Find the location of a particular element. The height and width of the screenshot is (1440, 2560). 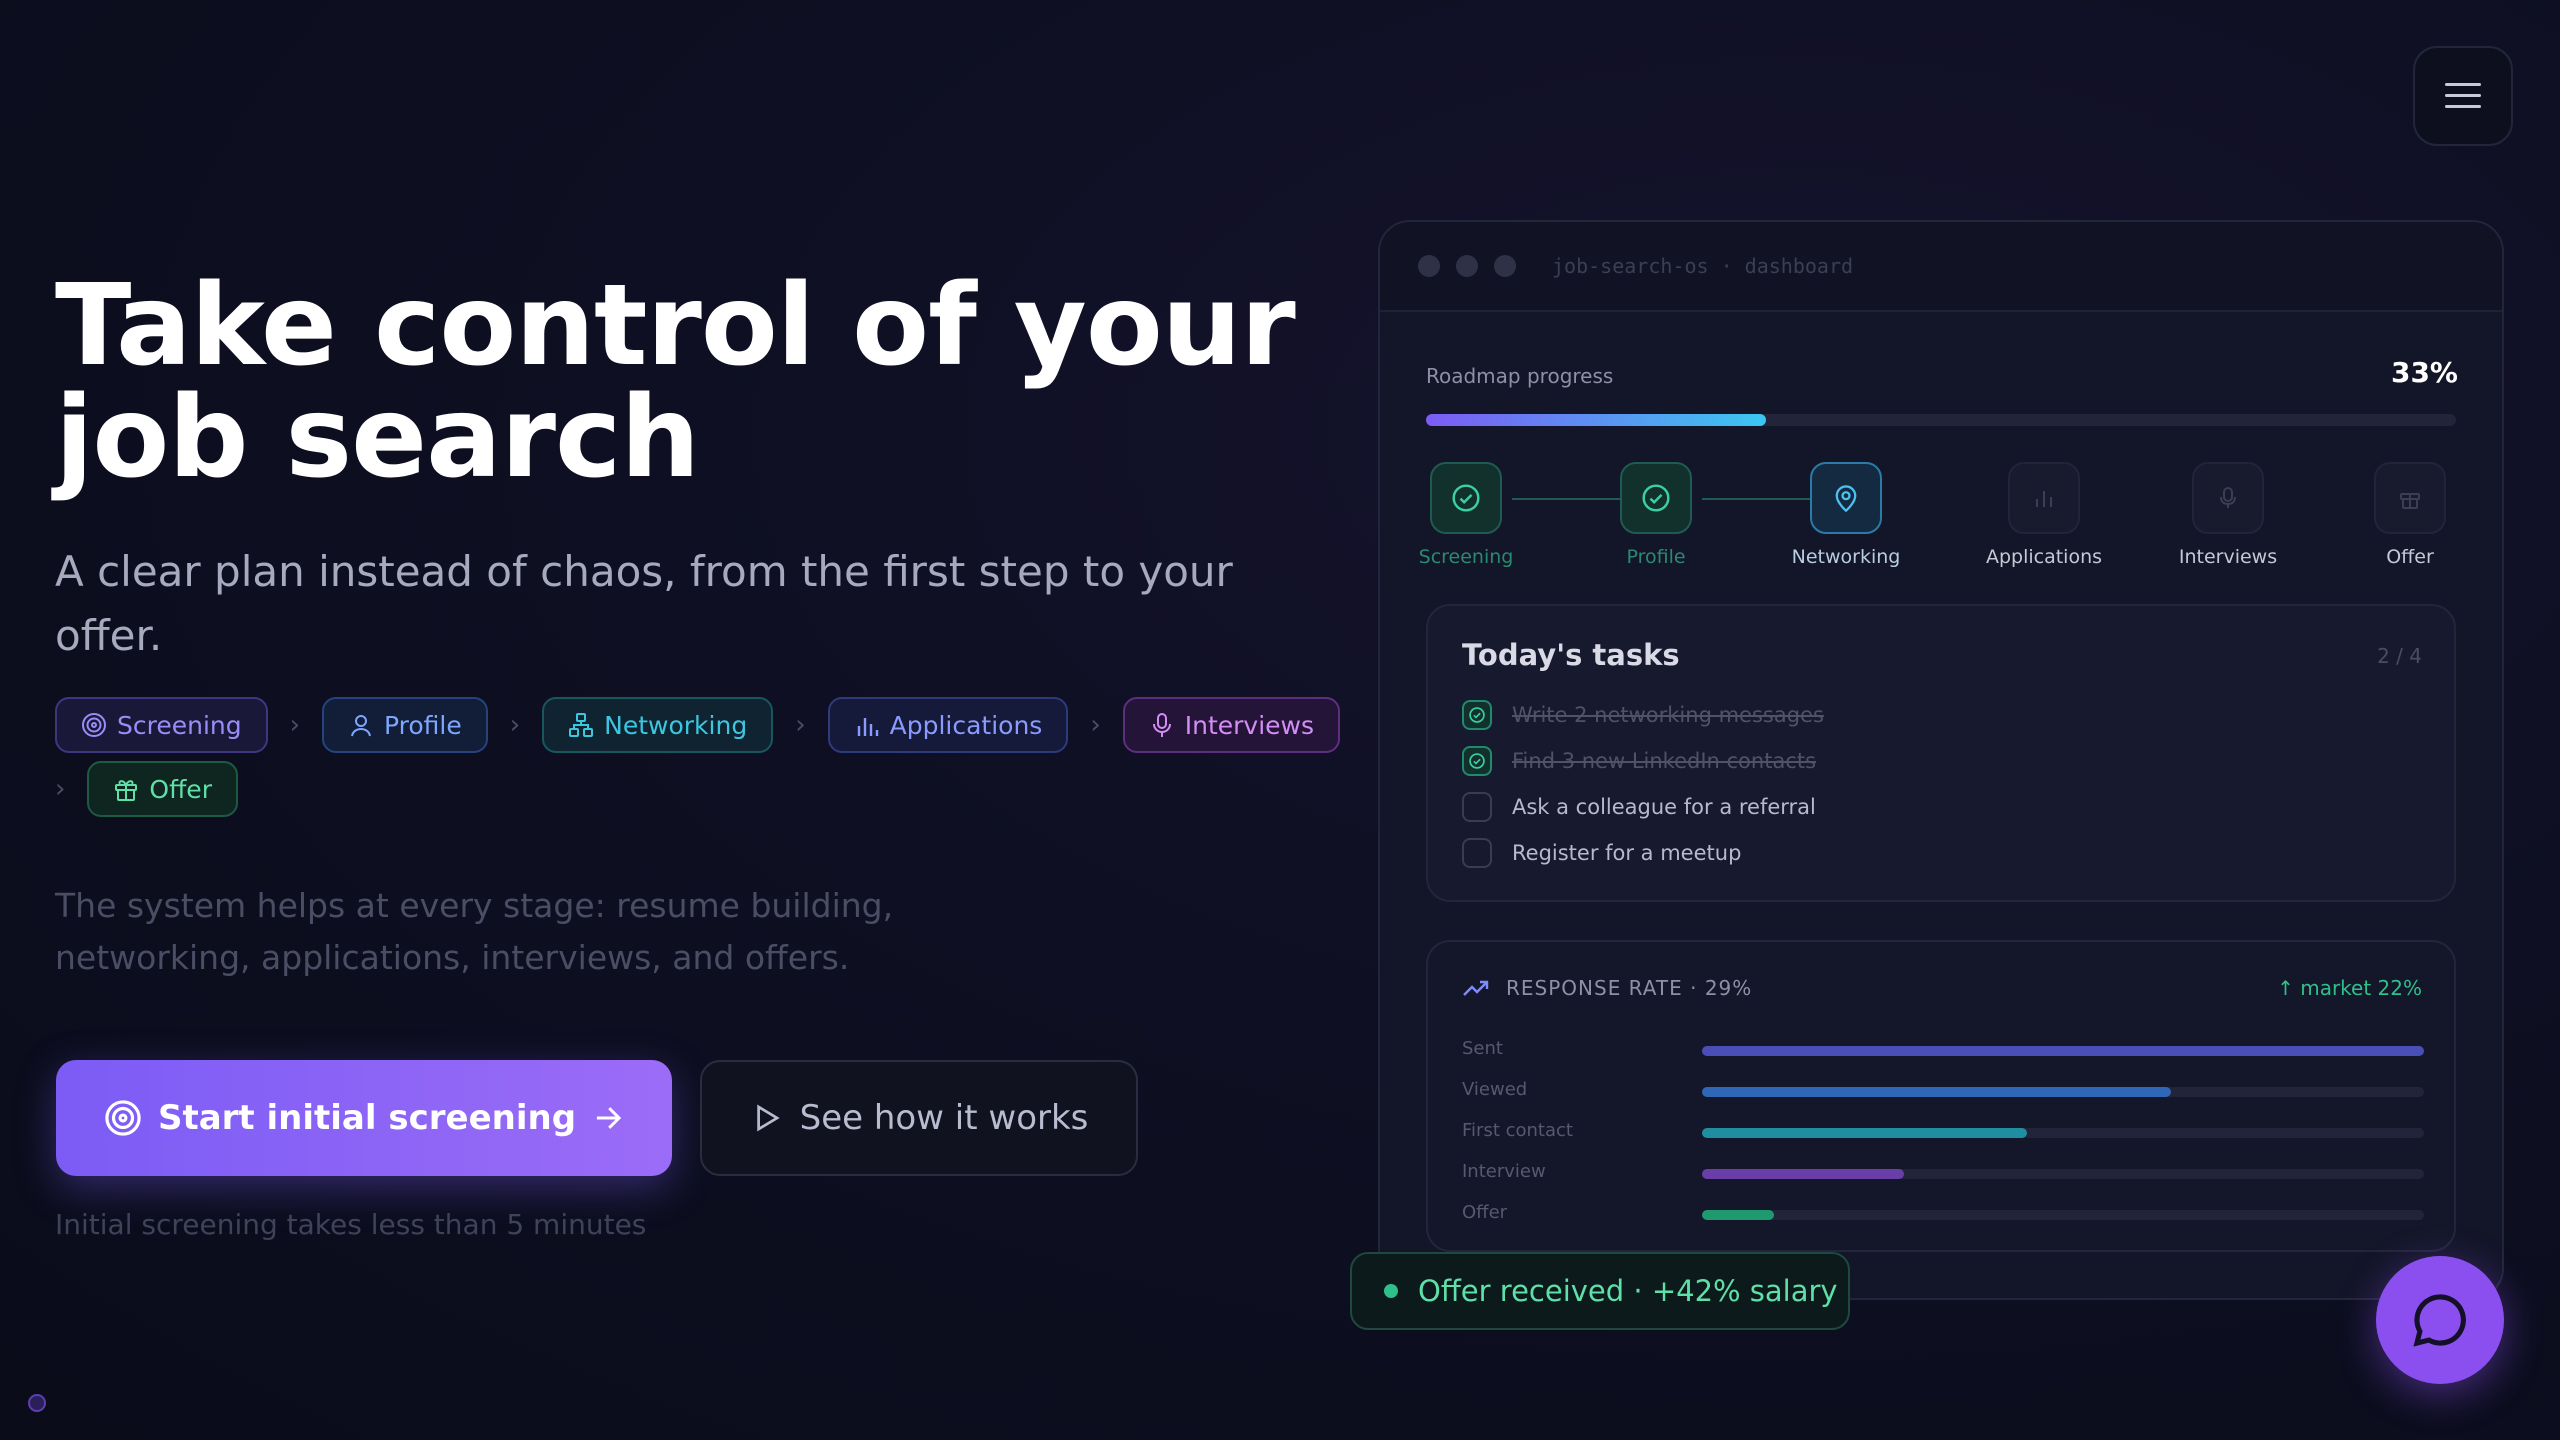

task-item: Register for a meetup is located at coordinates (1601, 853).